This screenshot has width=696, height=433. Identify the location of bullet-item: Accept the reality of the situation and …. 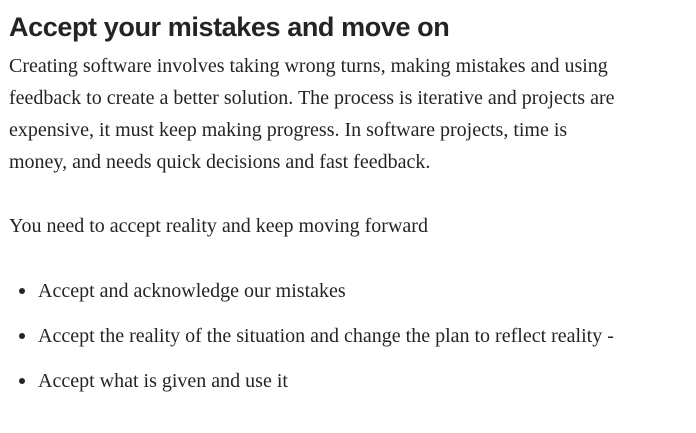
(351, 336).